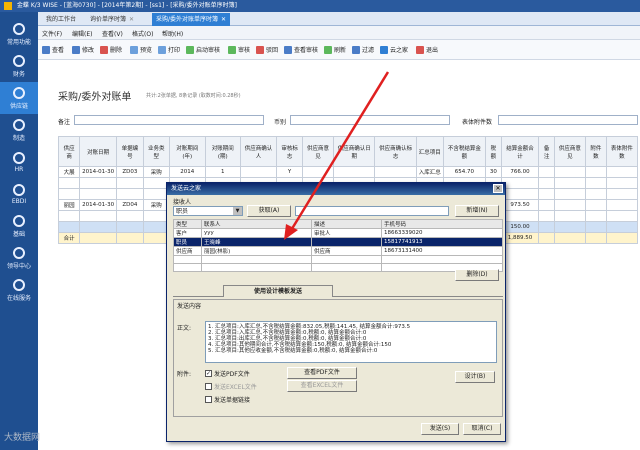 The width and height of the screenshot is (640, 450). What do you see at coordinates (338, 242) in the screenshot?
I see `receiver-row-selected: 职员 王晓峰 15817741913` at bounding box center [338, 242].